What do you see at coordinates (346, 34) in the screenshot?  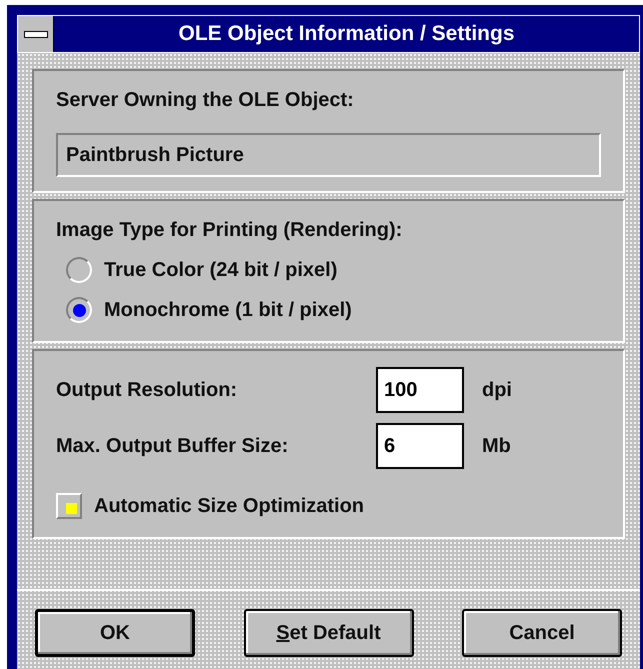 I see `window-title: OLE Object Information / Settings` at bounding box center [346, 34].